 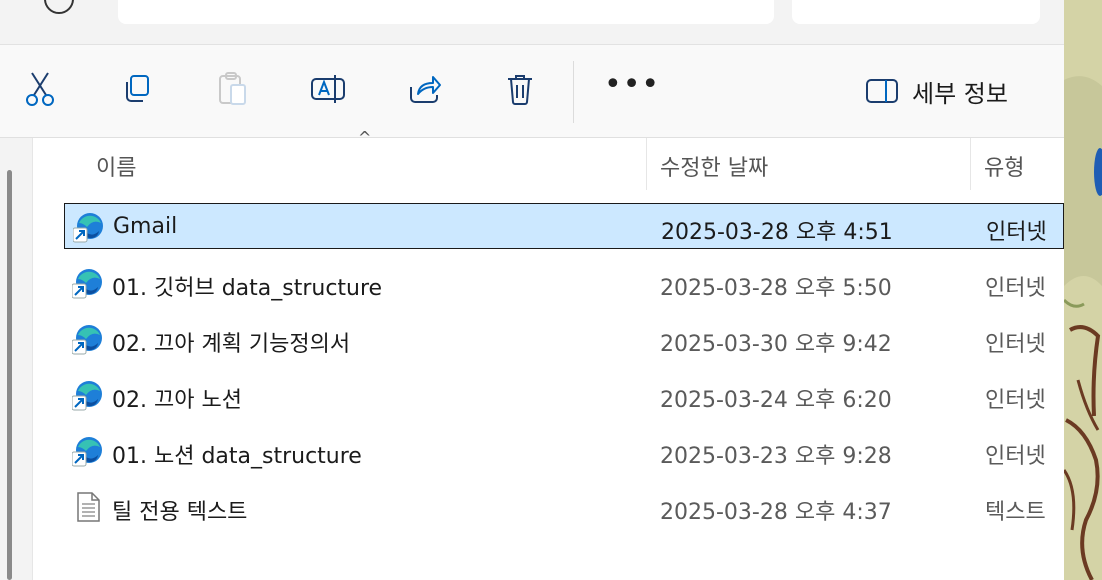 I want to click on column-date-header: 수정한 날짜, so click(x=714, y=166).